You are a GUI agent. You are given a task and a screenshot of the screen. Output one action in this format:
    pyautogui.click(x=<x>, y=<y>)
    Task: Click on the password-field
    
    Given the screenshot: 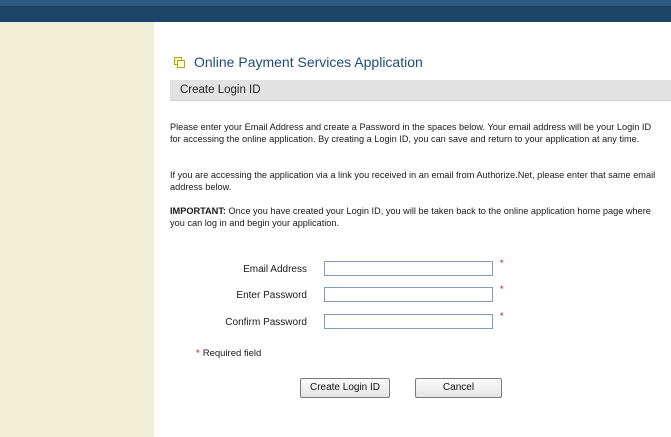 What is the action you would take?
    pyautogui.click(x=408, y=294)
    